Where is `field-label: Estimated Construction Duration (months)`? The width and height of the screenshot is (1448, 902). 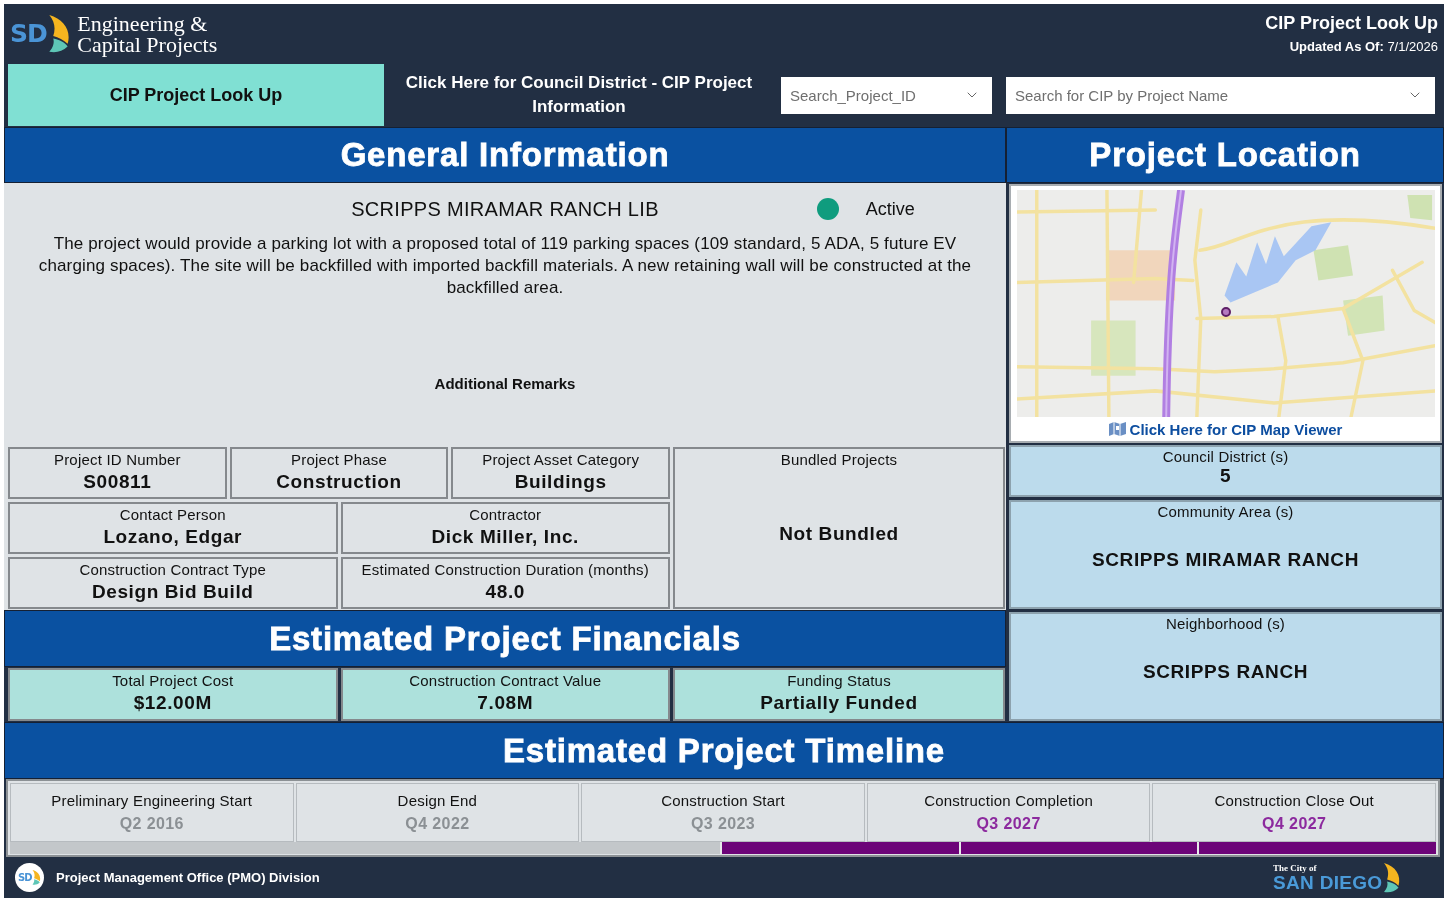 field-label: Estimated Construction Duration (months) is located at coordinates (505, 569).